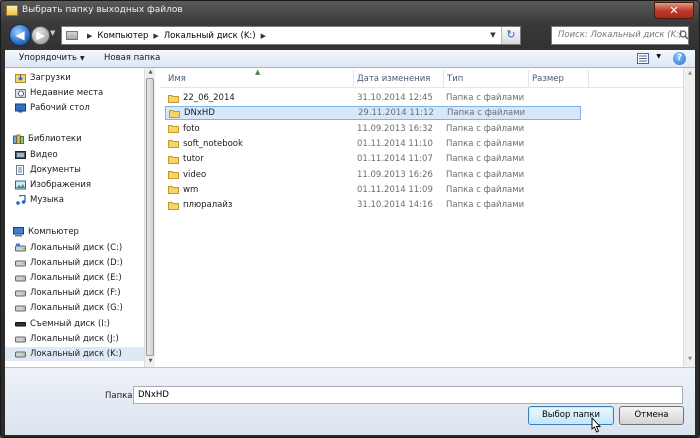  Describe the element at coordinates (55, 139) in the screenshot. I see `nav-group-label: Библиотеки` at that location.